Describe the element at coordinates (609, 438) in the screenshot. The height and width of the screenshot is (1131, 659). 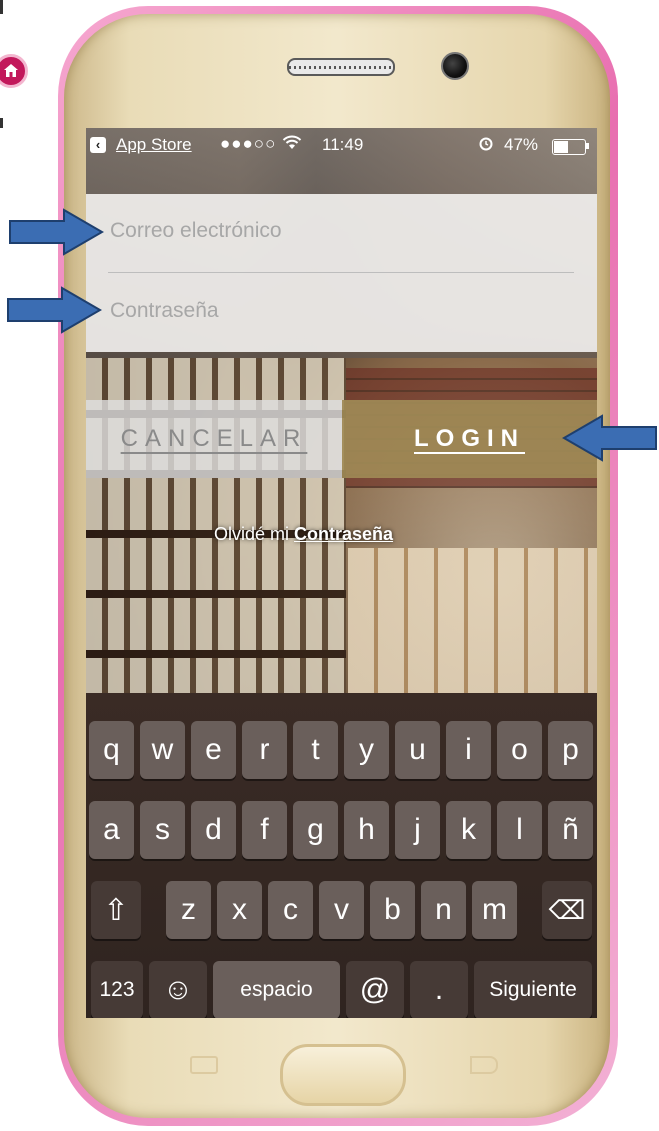
I see `arrow-login-icon` at that location.